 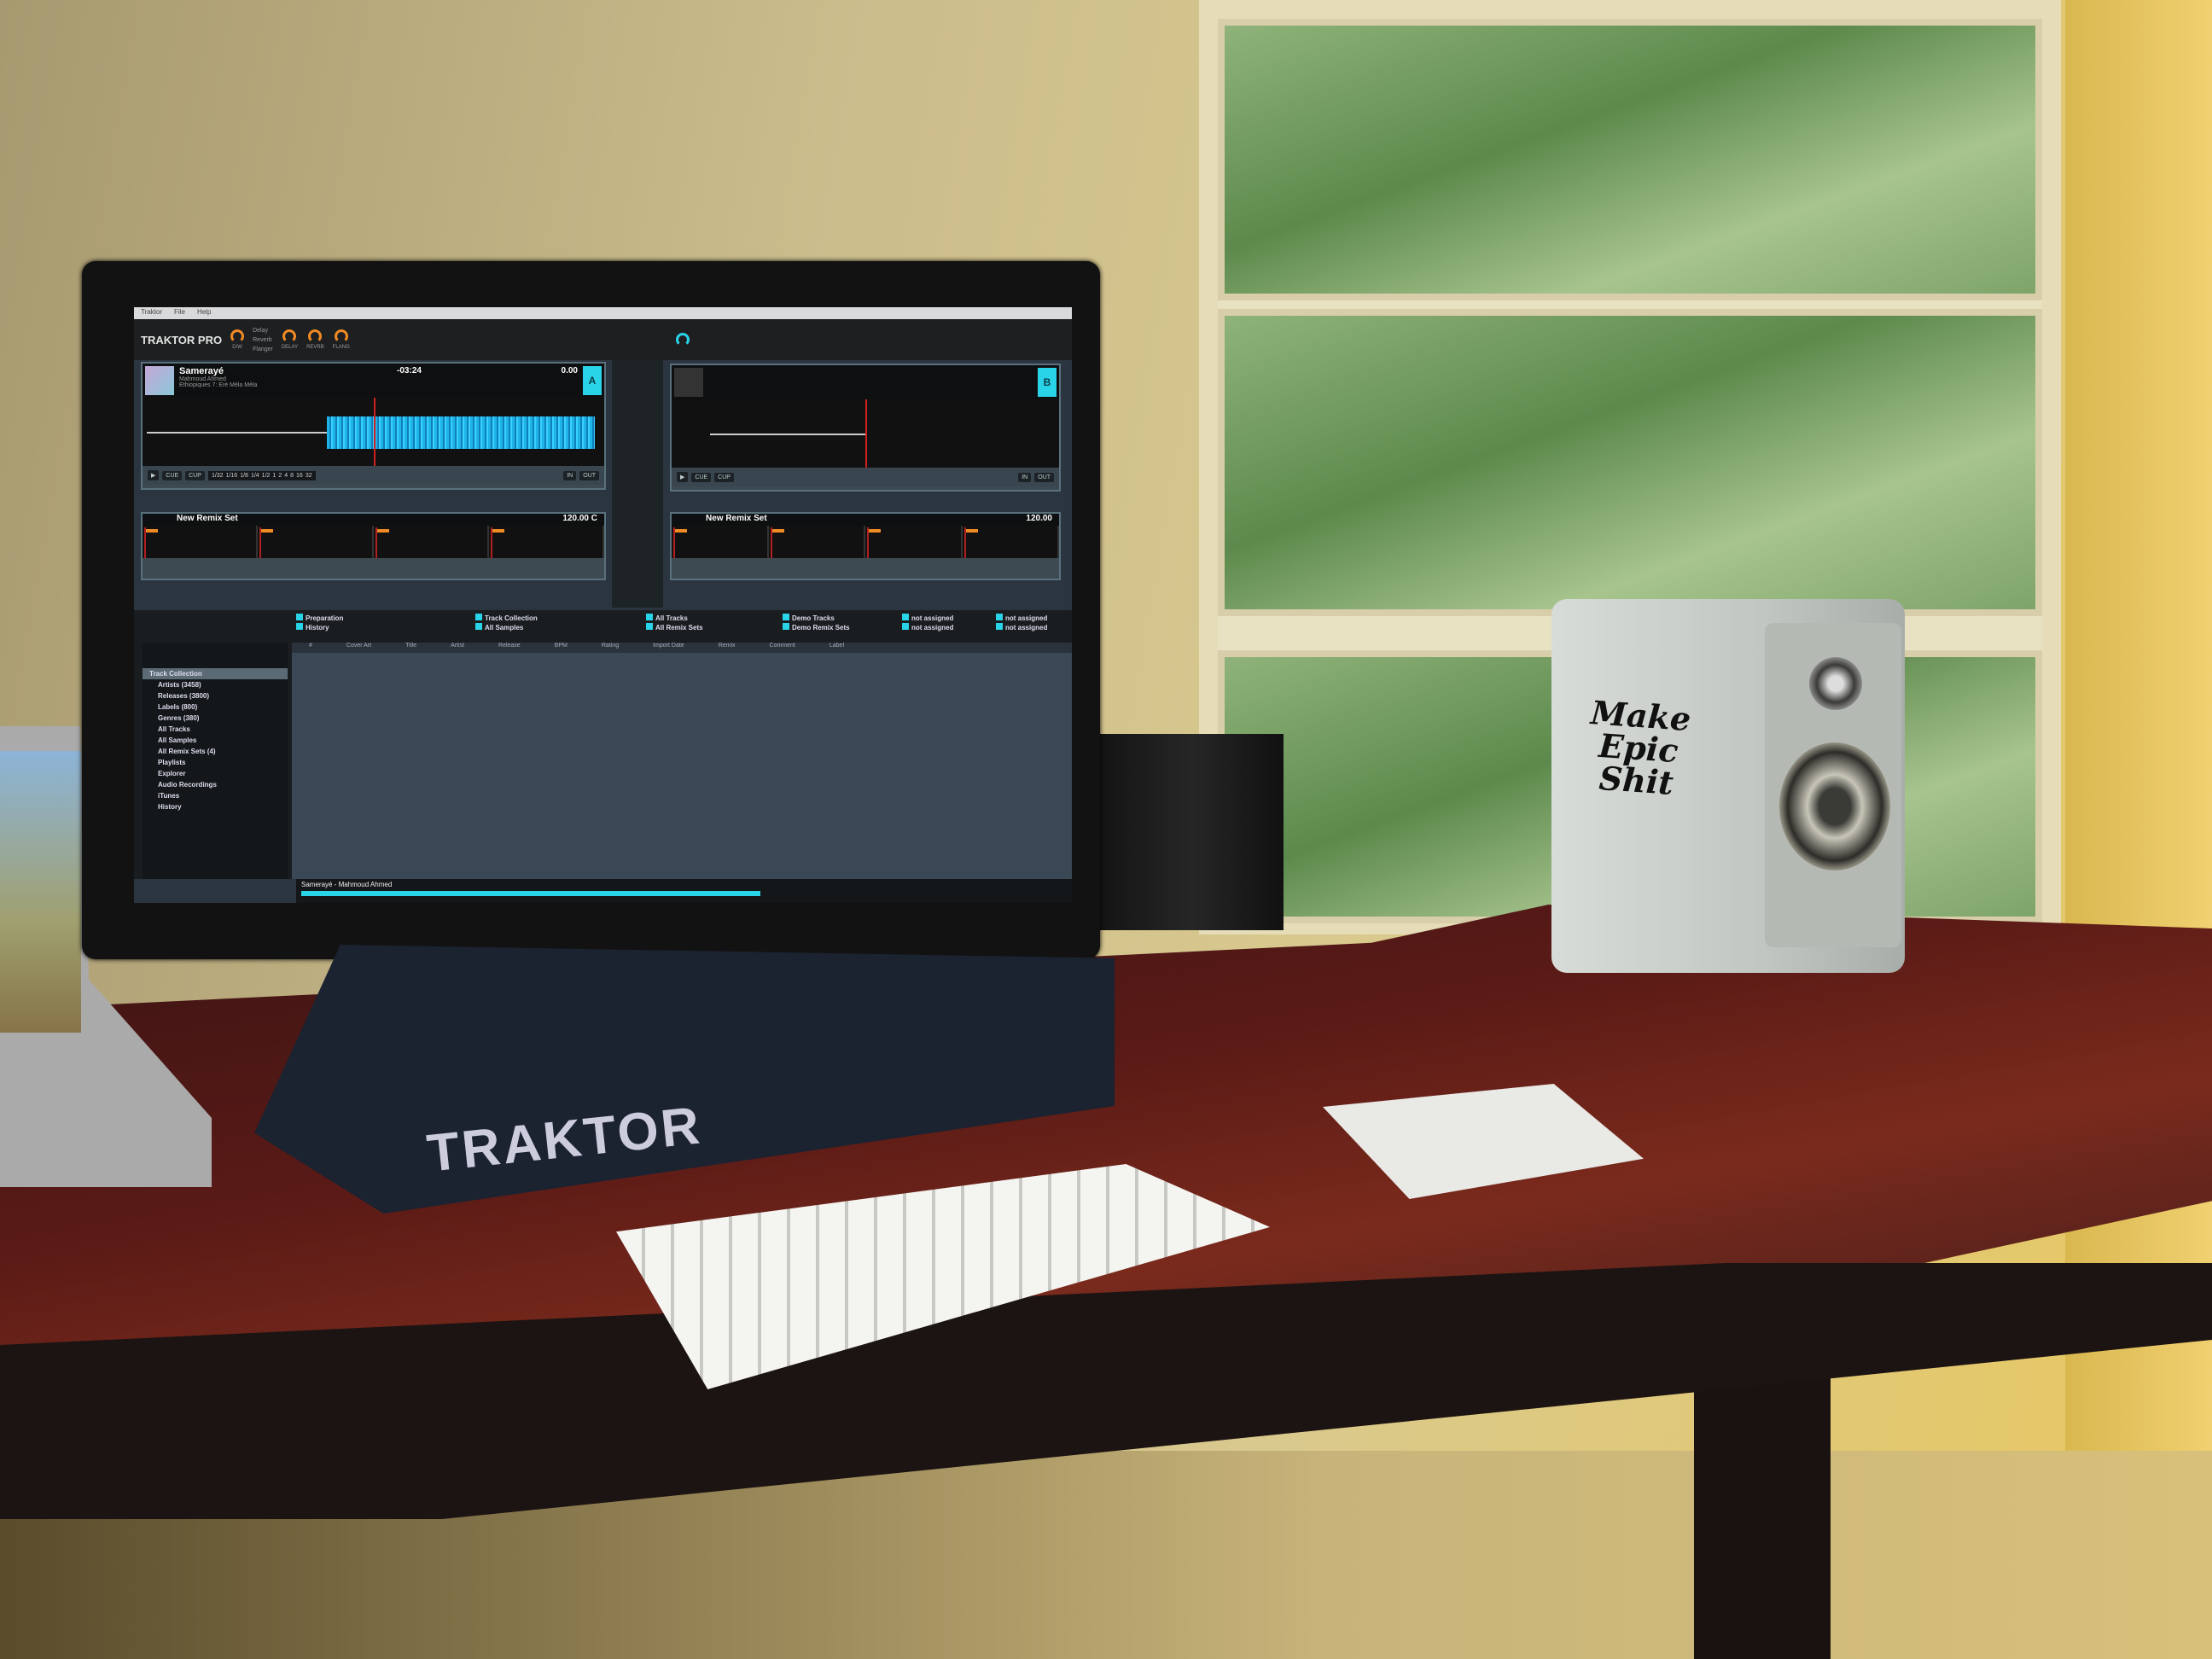 What do you see at coordinates (215, 806) in the screenshot?
I see `tree-item: History` at bounding box center [215, 806].